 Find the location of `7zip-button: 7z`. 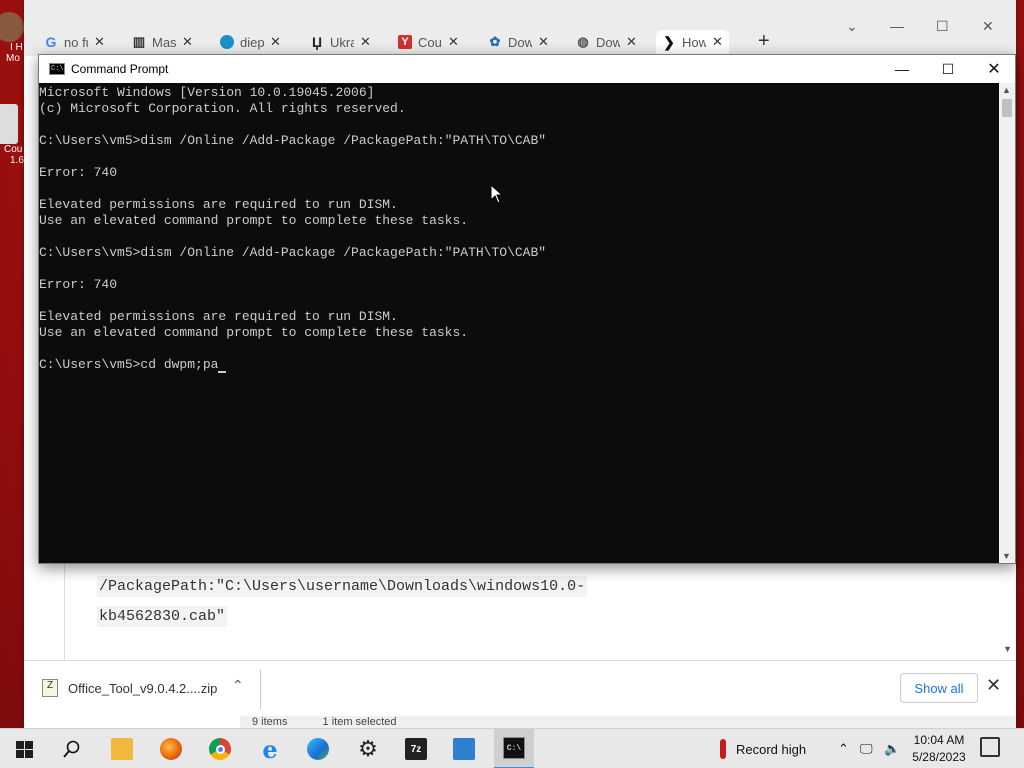

7zip-button: 7z is located at coordinates (416, 748).